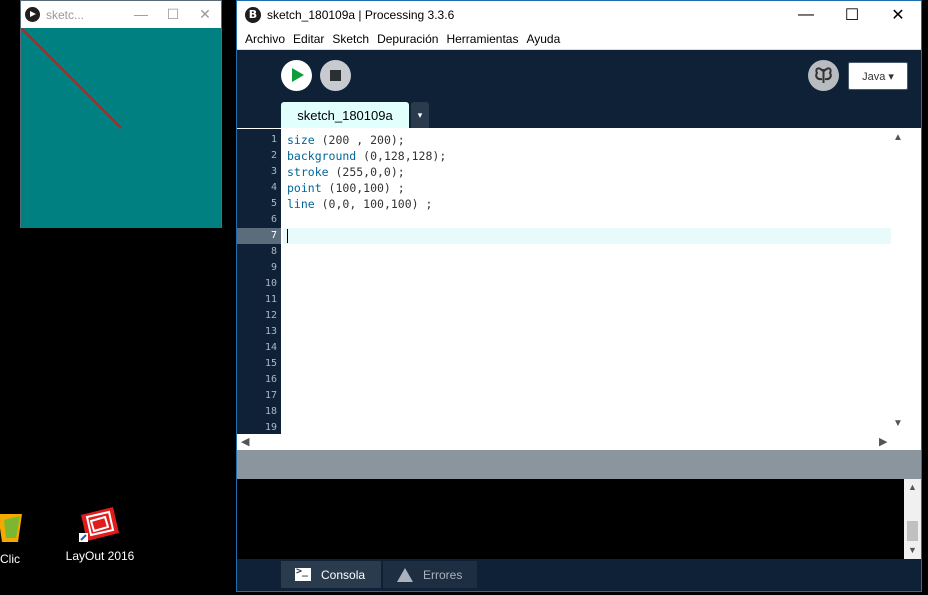  Describe the element at coordinates (273, 155) in the screenshot. I see `line-number: 2` at that location.